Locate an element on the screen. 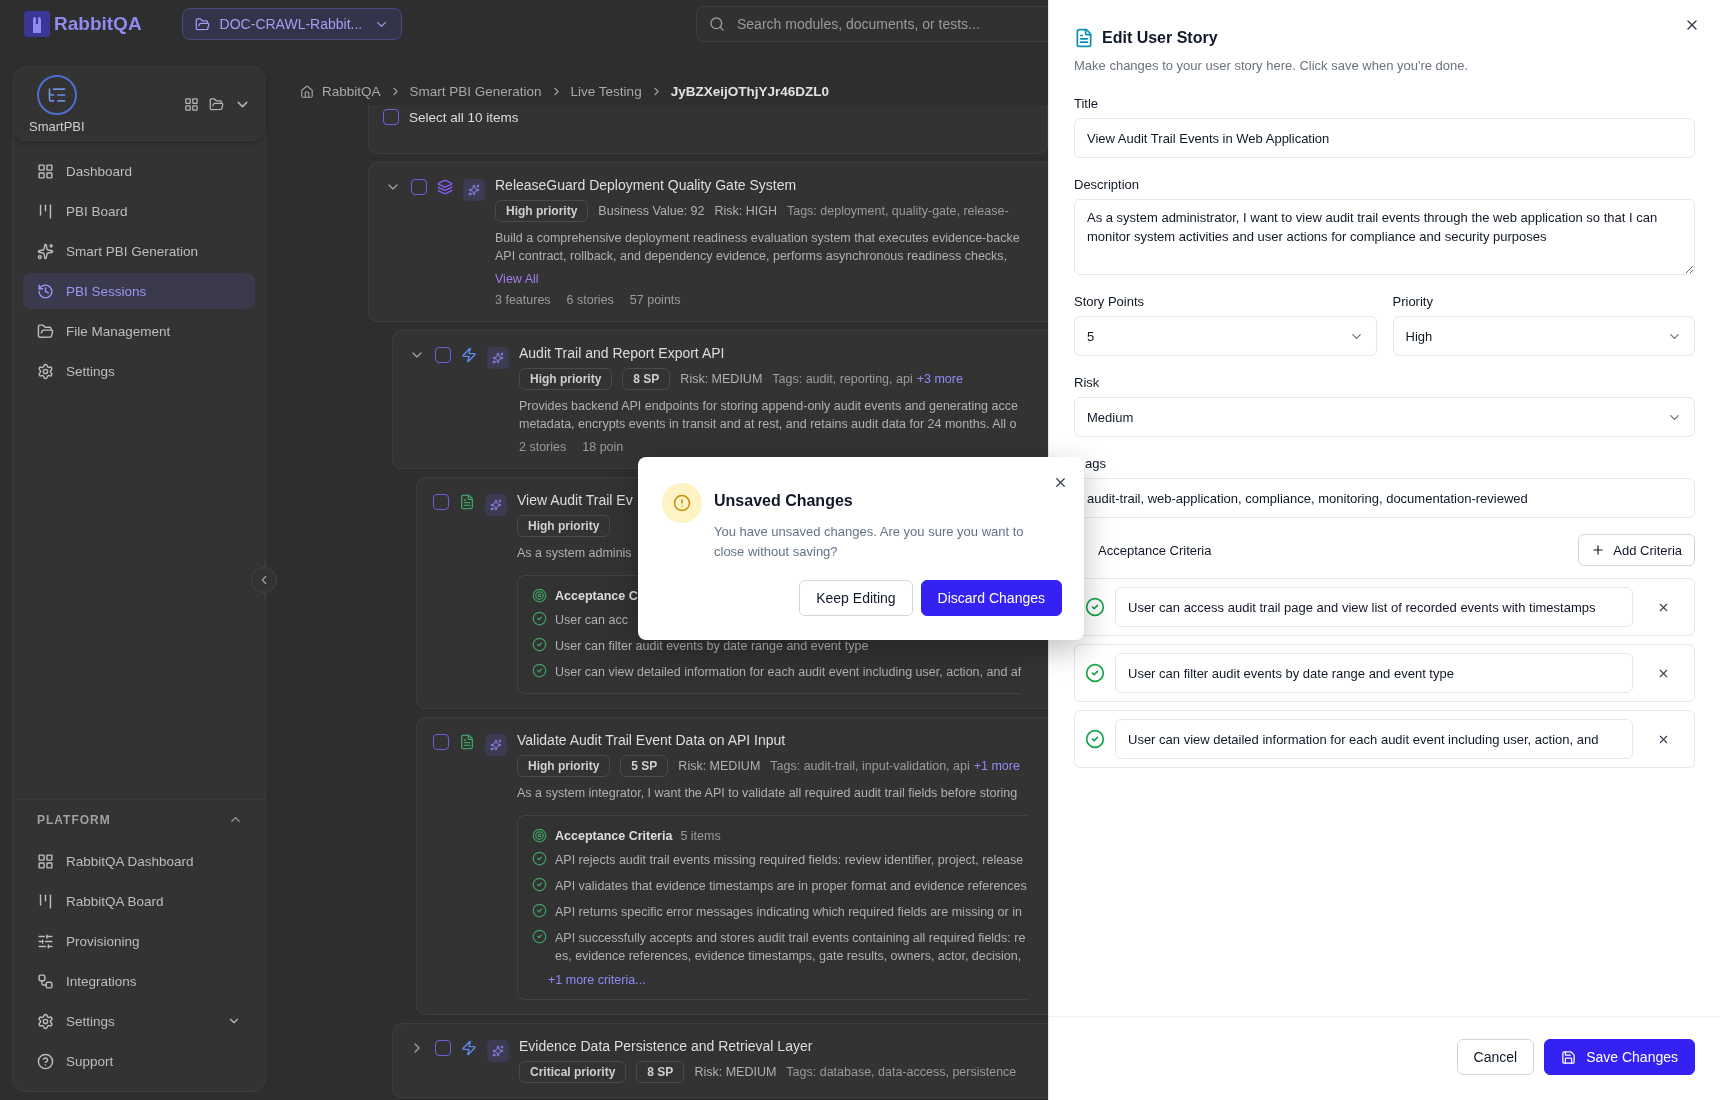 This screenshot has width=1720, height=1100. nav-item: RabbitQA Dashboard is located at coordinates (139, 861).